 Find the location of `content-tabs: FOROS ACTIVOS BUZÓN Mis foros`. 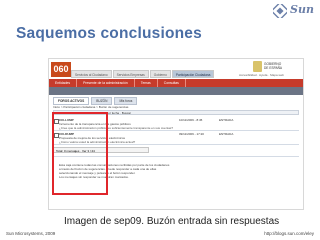

content-tabs: FOROS ACTIVOS BUZÓN Mis foros is located at coordinates (95, 101).